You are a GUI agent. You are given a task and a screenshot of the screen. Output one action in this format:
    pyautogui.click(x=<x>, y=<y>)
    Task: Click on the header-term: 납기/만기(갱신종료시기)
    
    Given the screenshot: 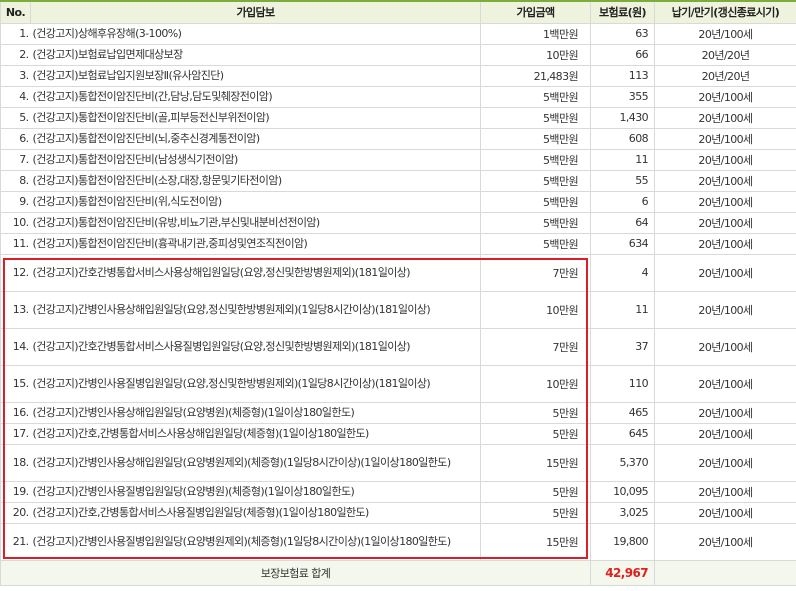 What is the action you would take?
    pyautogui.click(x=725, y=12)
    